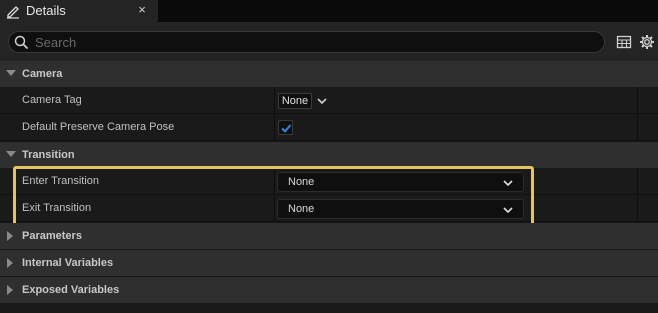  What do you see at coordinates (79, 11) in the screenshot?
I see `tab-details: Details ×` at bounding box center [79, 11].